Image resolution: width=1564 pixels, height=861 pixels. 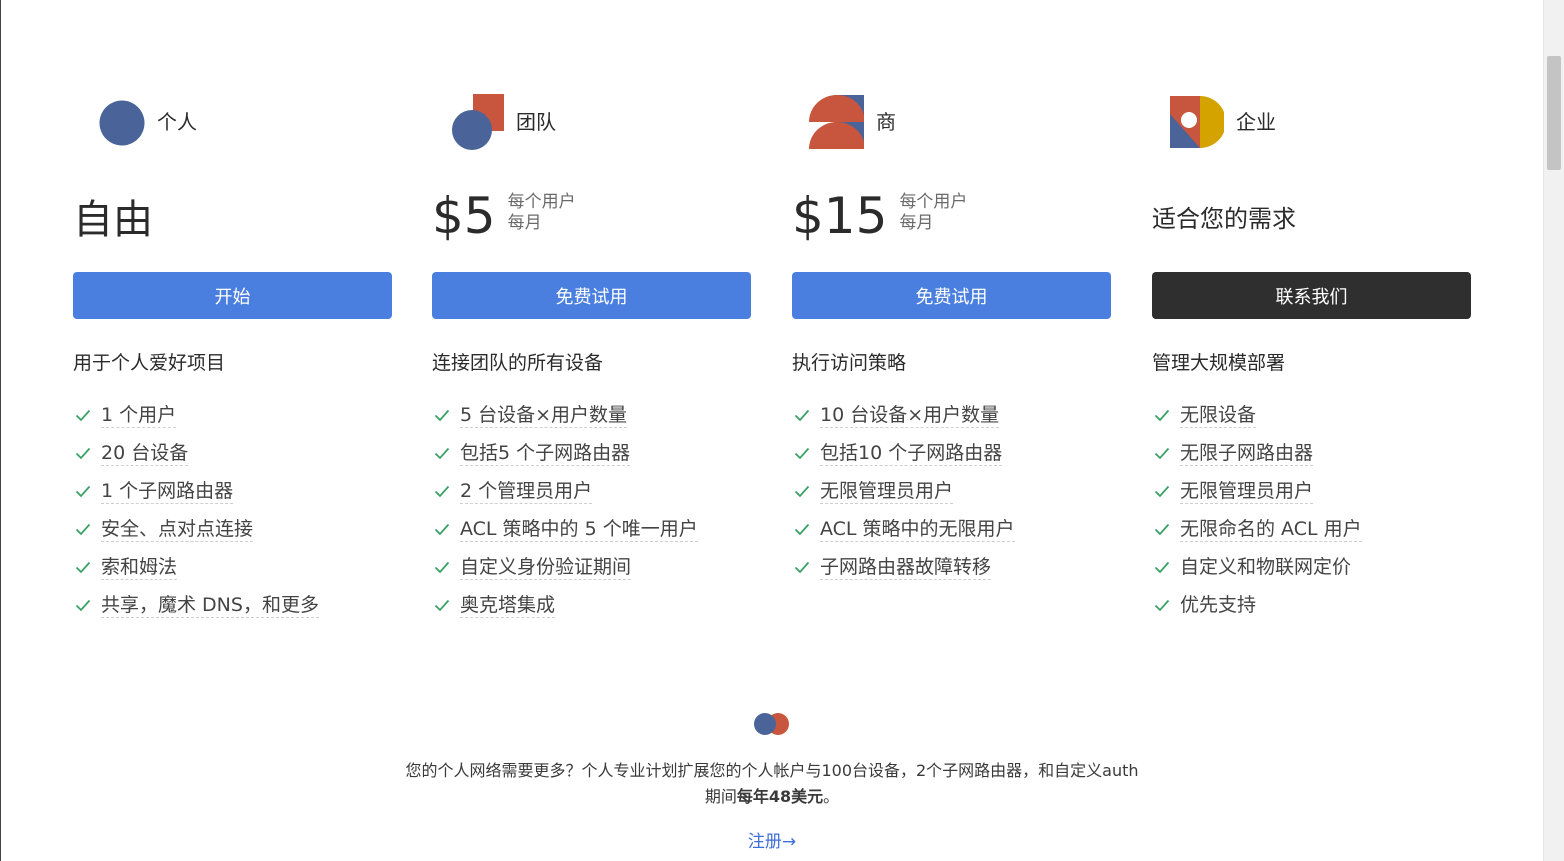 I want to click on feature-item: 1 个用户, so click(x=196, y=415).